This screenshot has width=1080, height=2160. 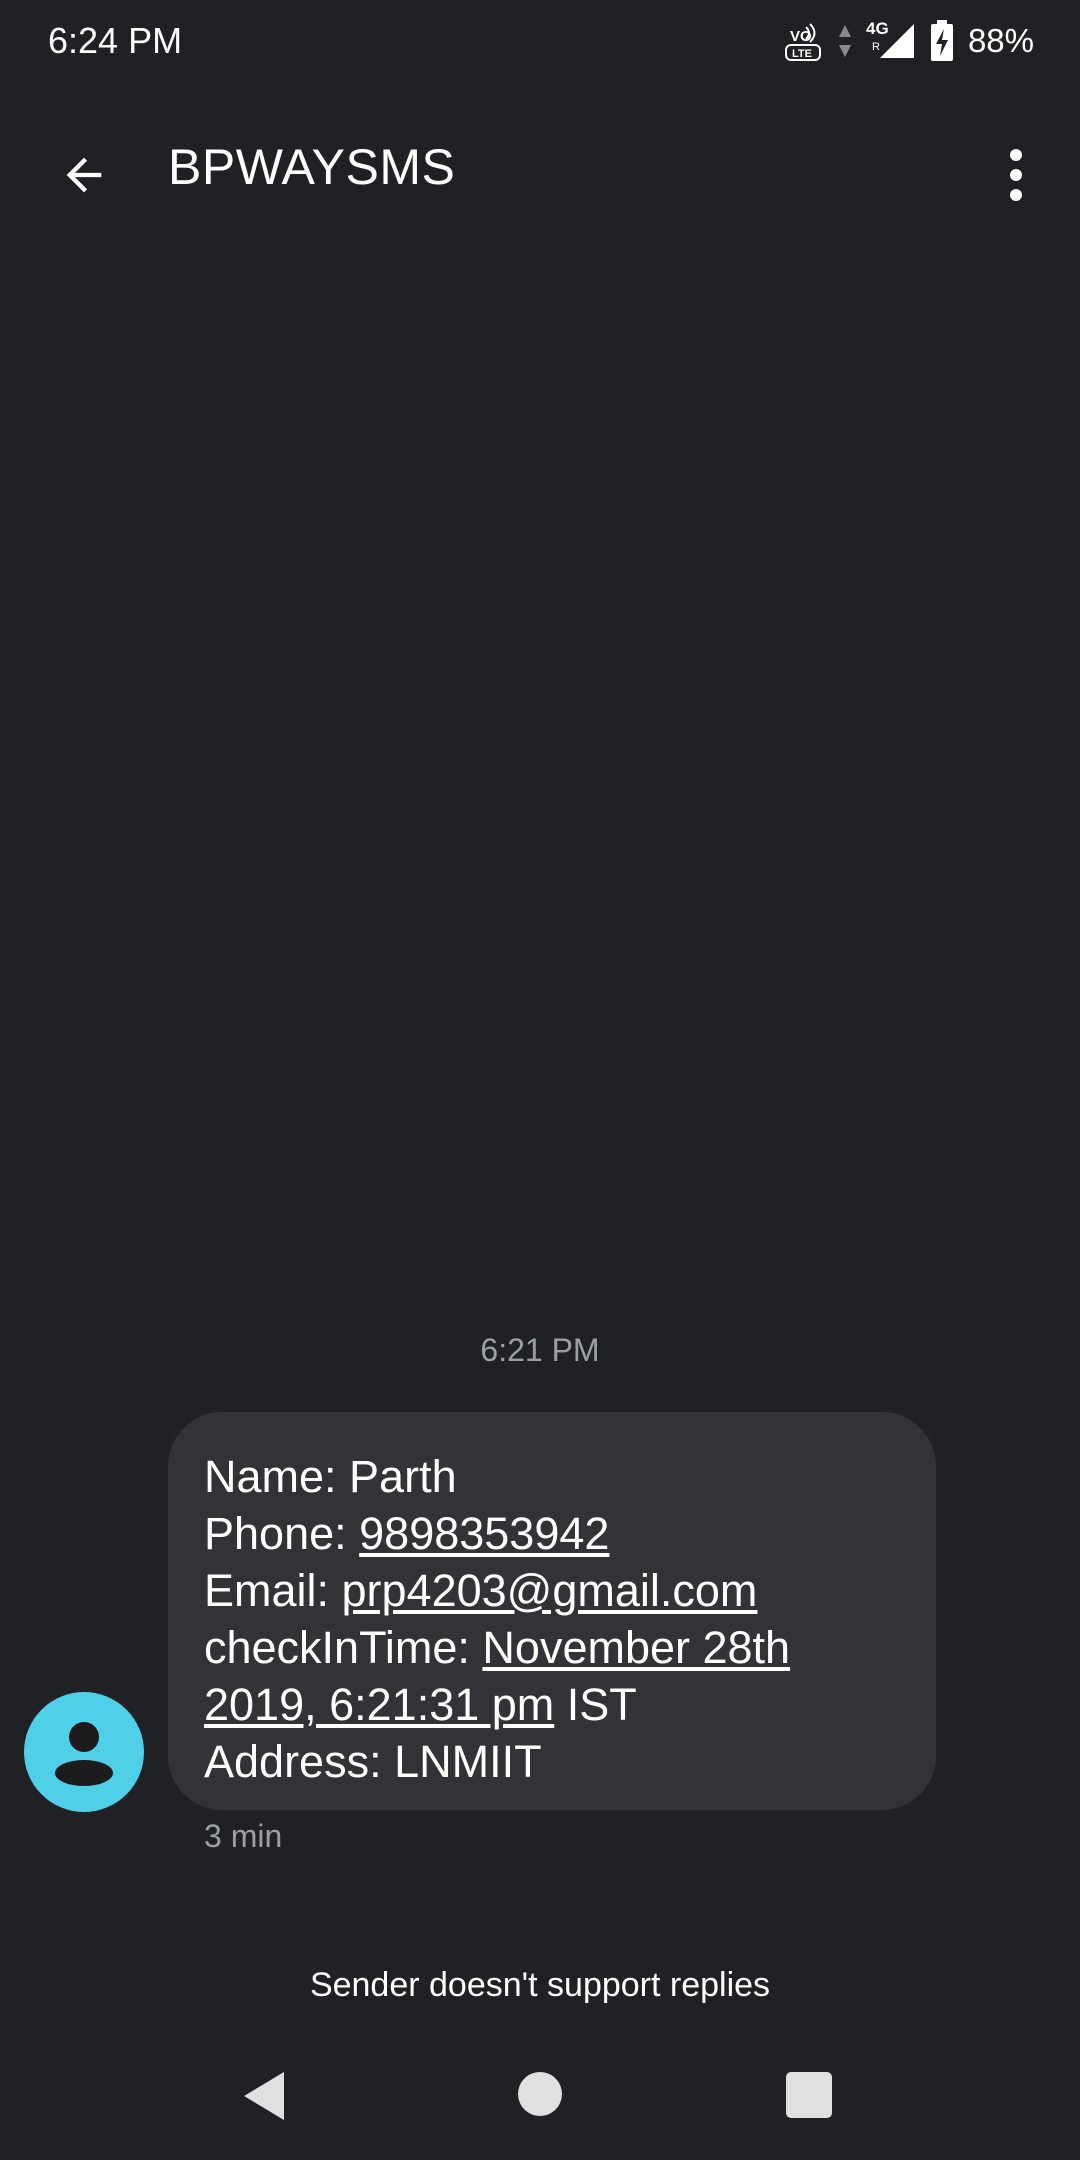 What do you see at coordinates (802, 54) in the screenshot?
I see `volte-label-bottom: LTE` at bounding box center [802, 54].